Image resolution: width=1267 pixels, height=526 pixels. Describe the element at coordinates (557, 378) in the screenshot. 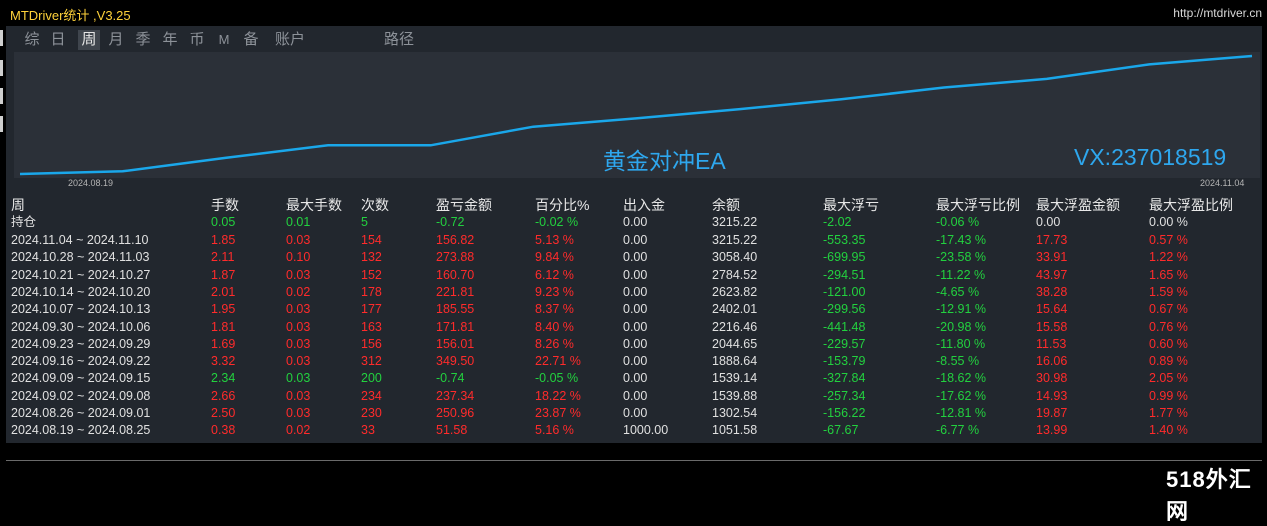

I see `table-cell: -0.05 %` at that location.